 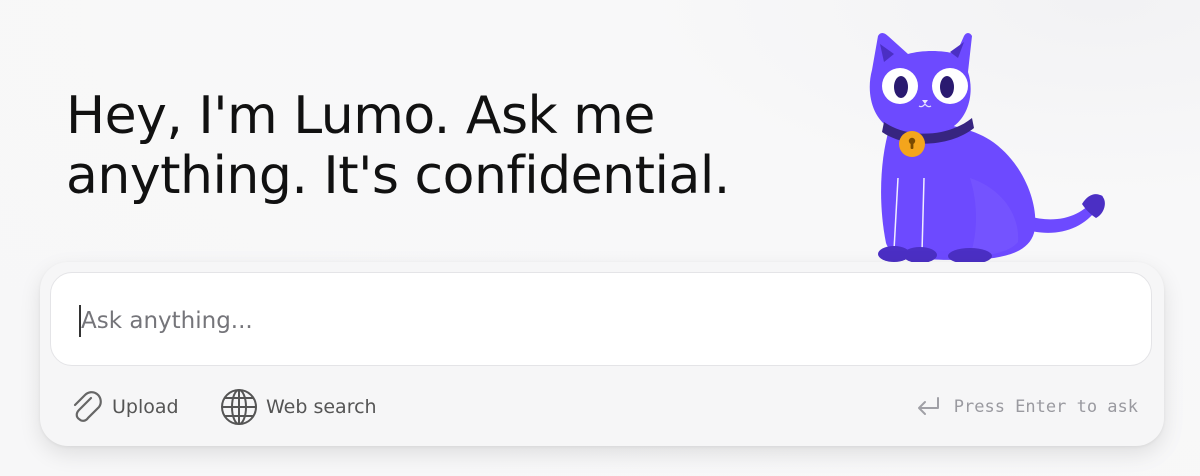 What do you see at coordinates (321, 407) in the screenshot?
I see `web-search-label: Web search` at bounding box center [321, 407].